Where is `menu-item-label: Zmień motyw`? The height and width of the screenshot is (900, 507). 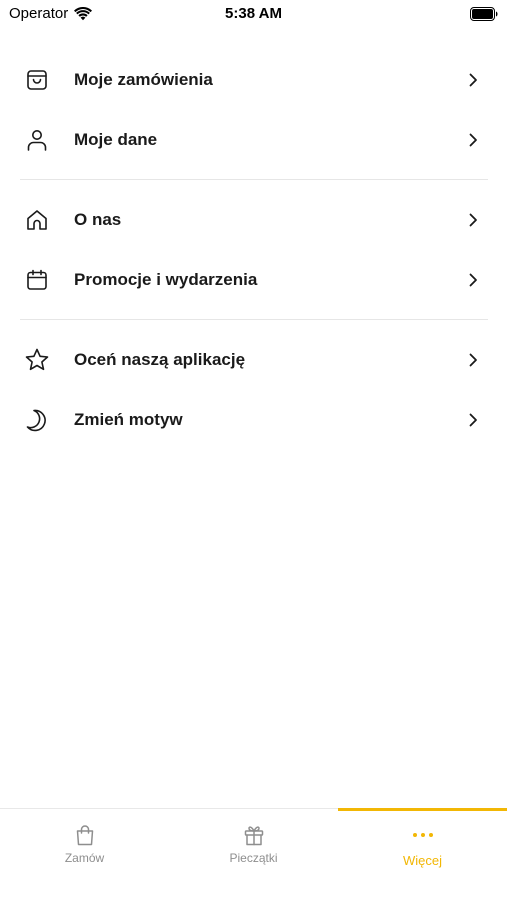 menu-item-label: Zmień motyw is located at coordinates (128, 419).